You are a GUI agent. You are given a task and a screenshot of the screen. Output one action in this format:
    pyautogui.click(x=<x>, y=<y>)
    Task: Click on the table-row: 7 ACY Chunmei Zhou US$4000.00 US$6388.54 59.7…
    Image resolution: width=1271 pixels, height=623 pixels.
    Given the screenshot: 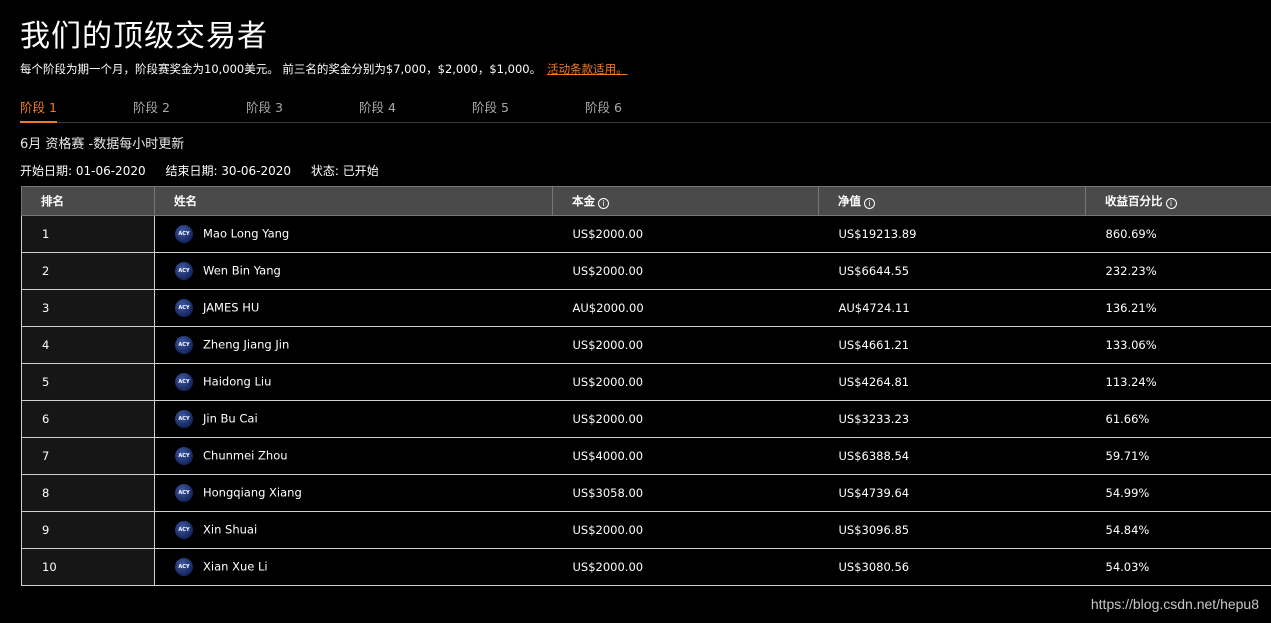 What is the action you would take?
    pyautogui.click(x=646, y=456)
    